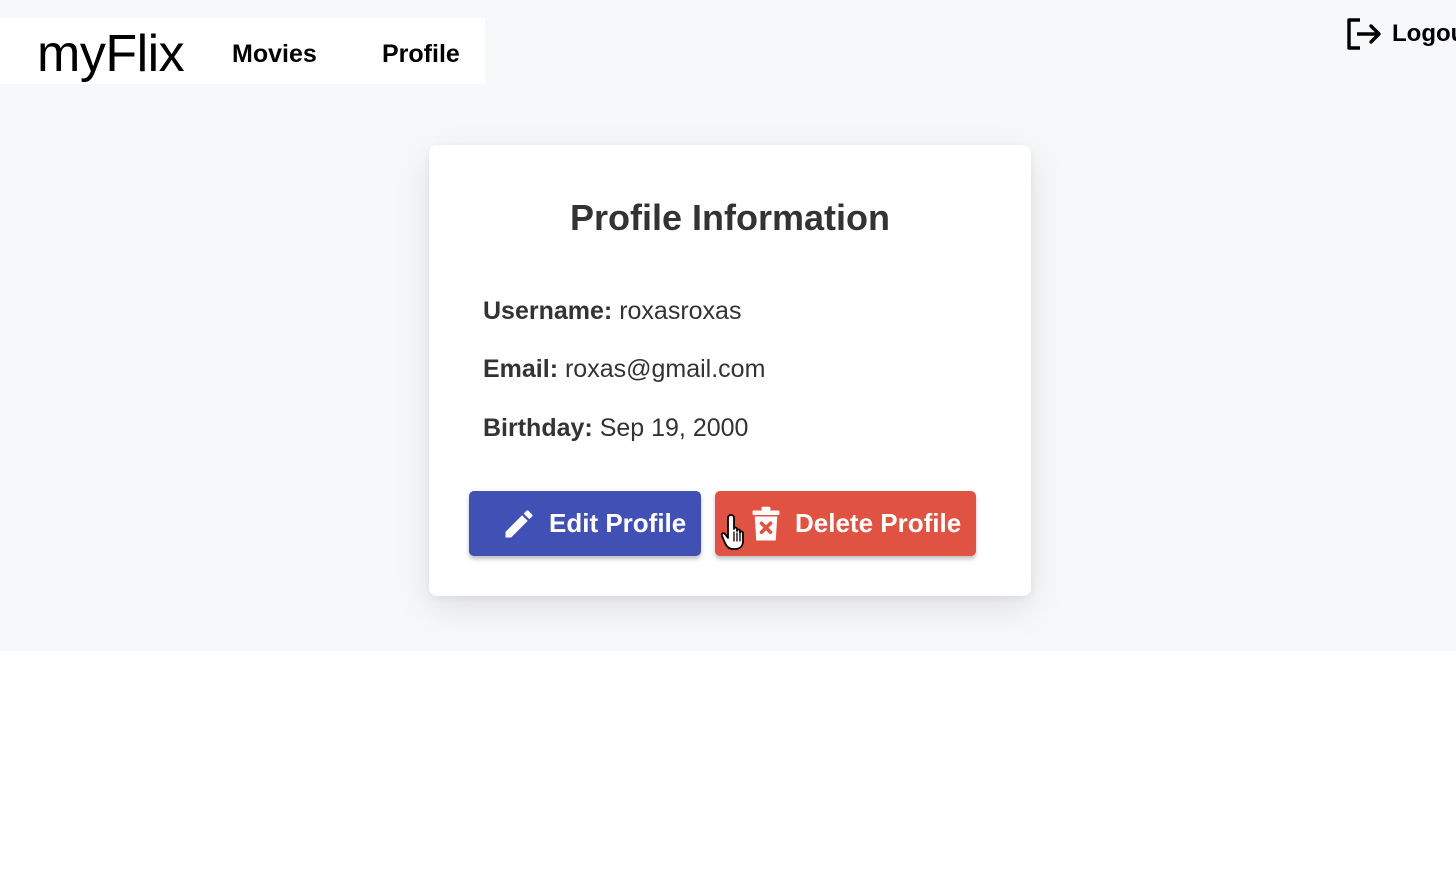 Image resolution: width=1456 pixels, height=890 pixels. I want to click on profile-title: Profile Information, so click(729, 217).